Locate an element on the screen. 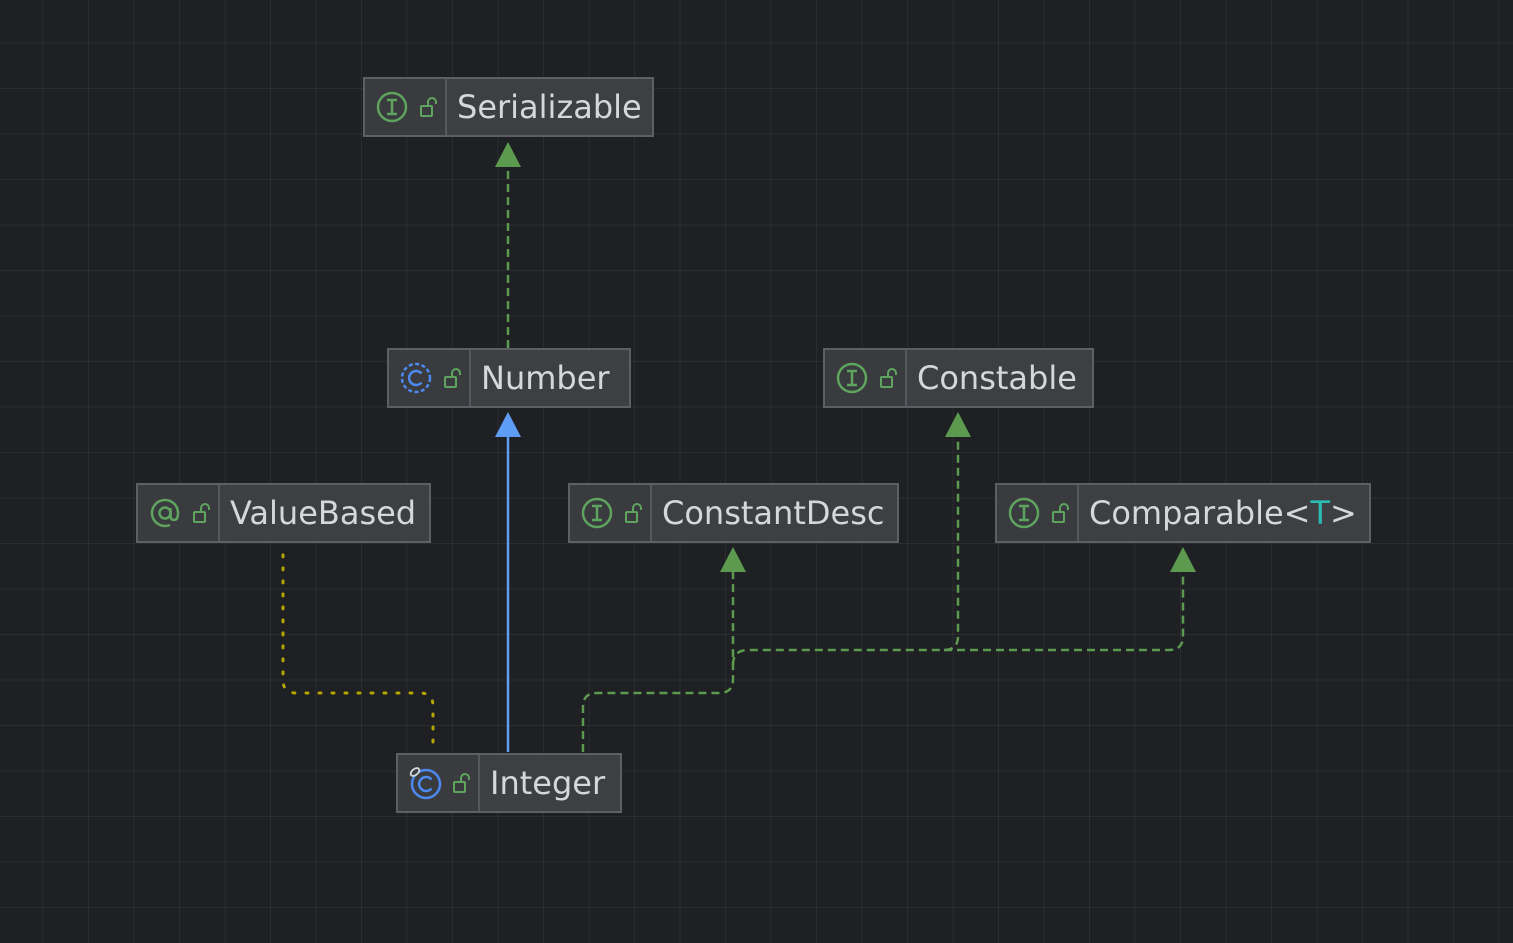 The height and width of the screenshot is (943, 1513). node-constable: Constable is located at coordinates (958, 378).